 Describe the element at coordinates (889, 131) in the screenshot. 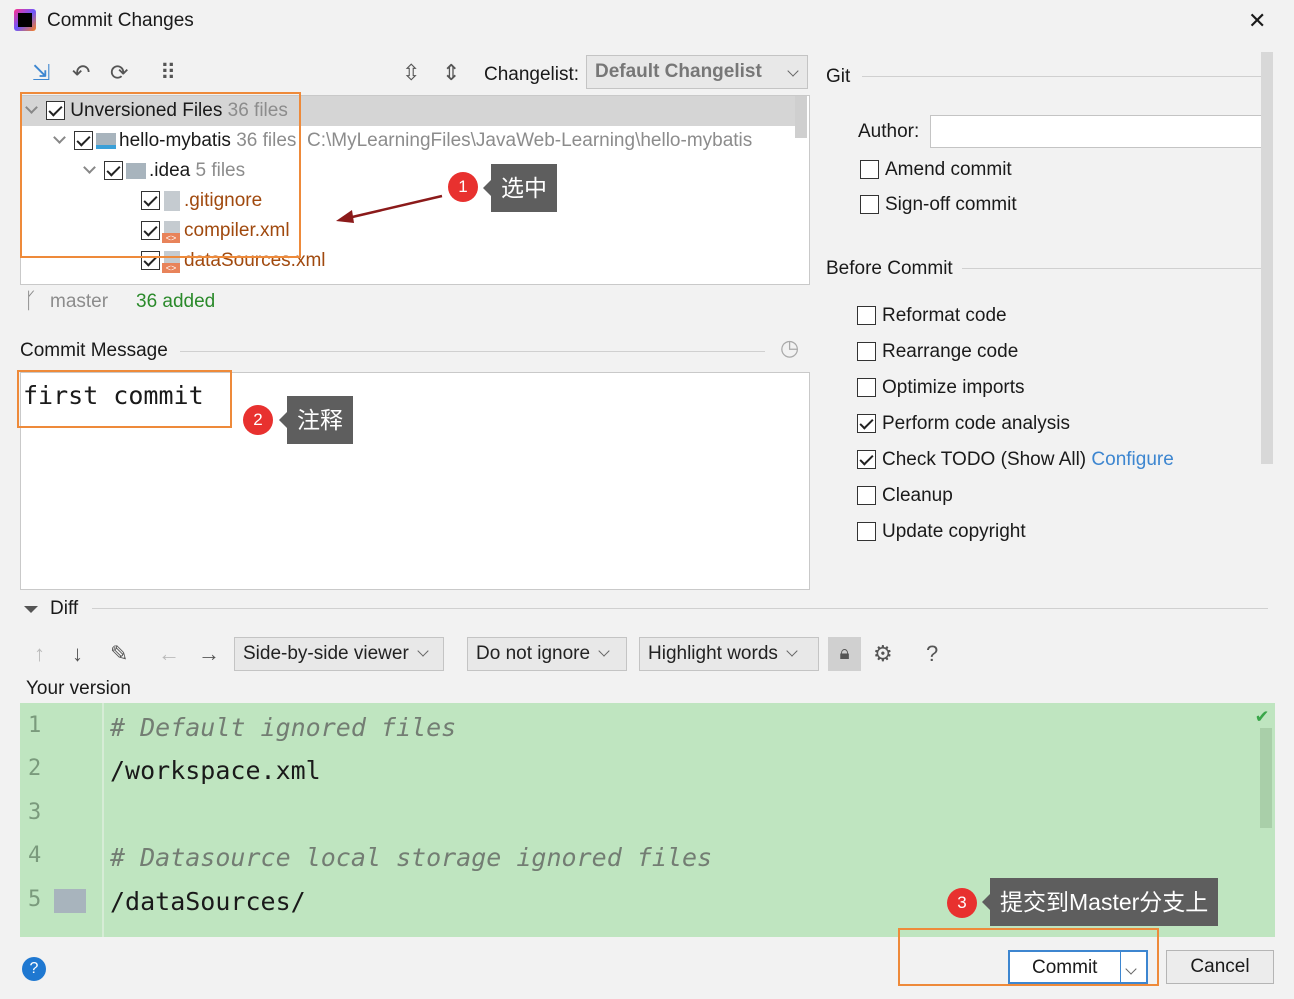

I see `author-label: Author:` at that location.